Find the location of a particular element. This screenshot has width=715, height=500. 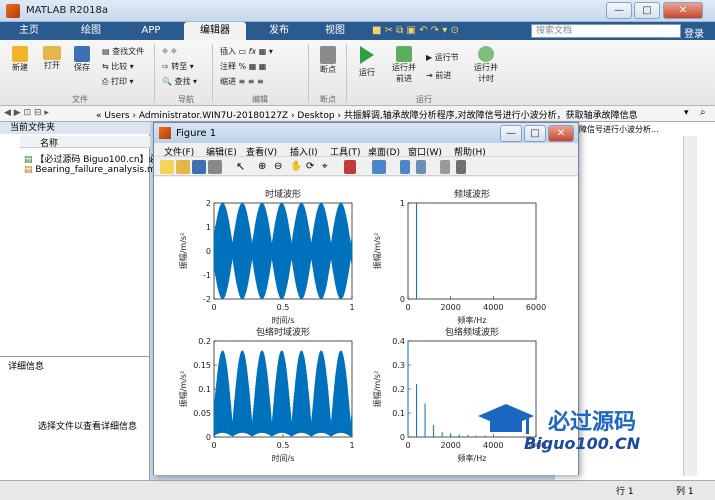

legend-icon is located at coordinates (421, 167).